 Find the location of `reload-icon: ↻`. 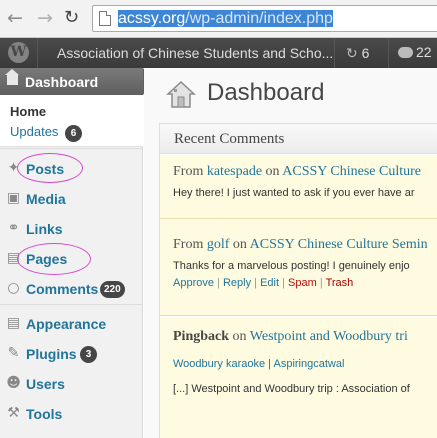

reload-icon: ↻ is located at coordinates (71, 18).